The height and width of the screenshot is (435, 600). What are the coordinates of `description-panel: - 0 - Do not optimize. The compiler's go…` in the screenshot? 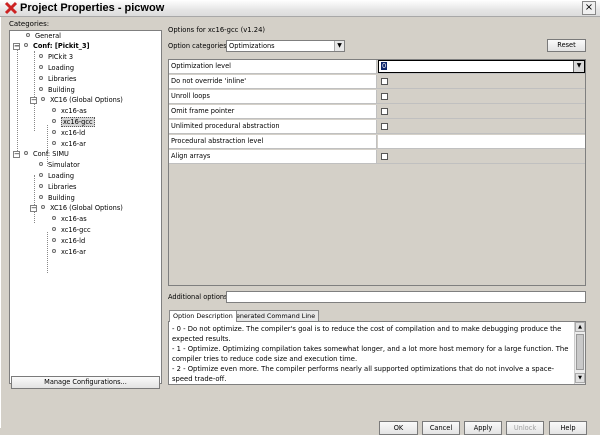 It's located at (377, 353).